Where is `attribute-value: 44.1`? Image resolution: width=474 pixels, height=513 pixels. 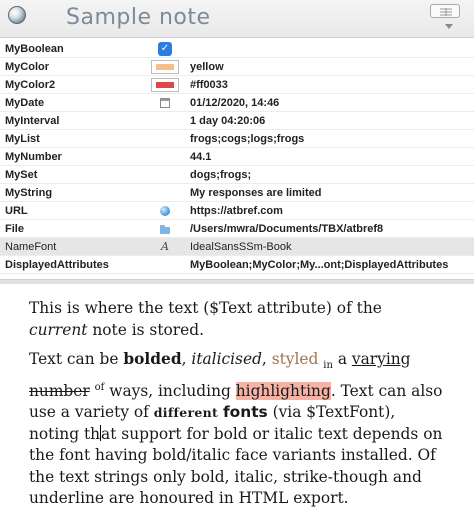
attribute-value: 44.1 is located at coordinates (200, 157).